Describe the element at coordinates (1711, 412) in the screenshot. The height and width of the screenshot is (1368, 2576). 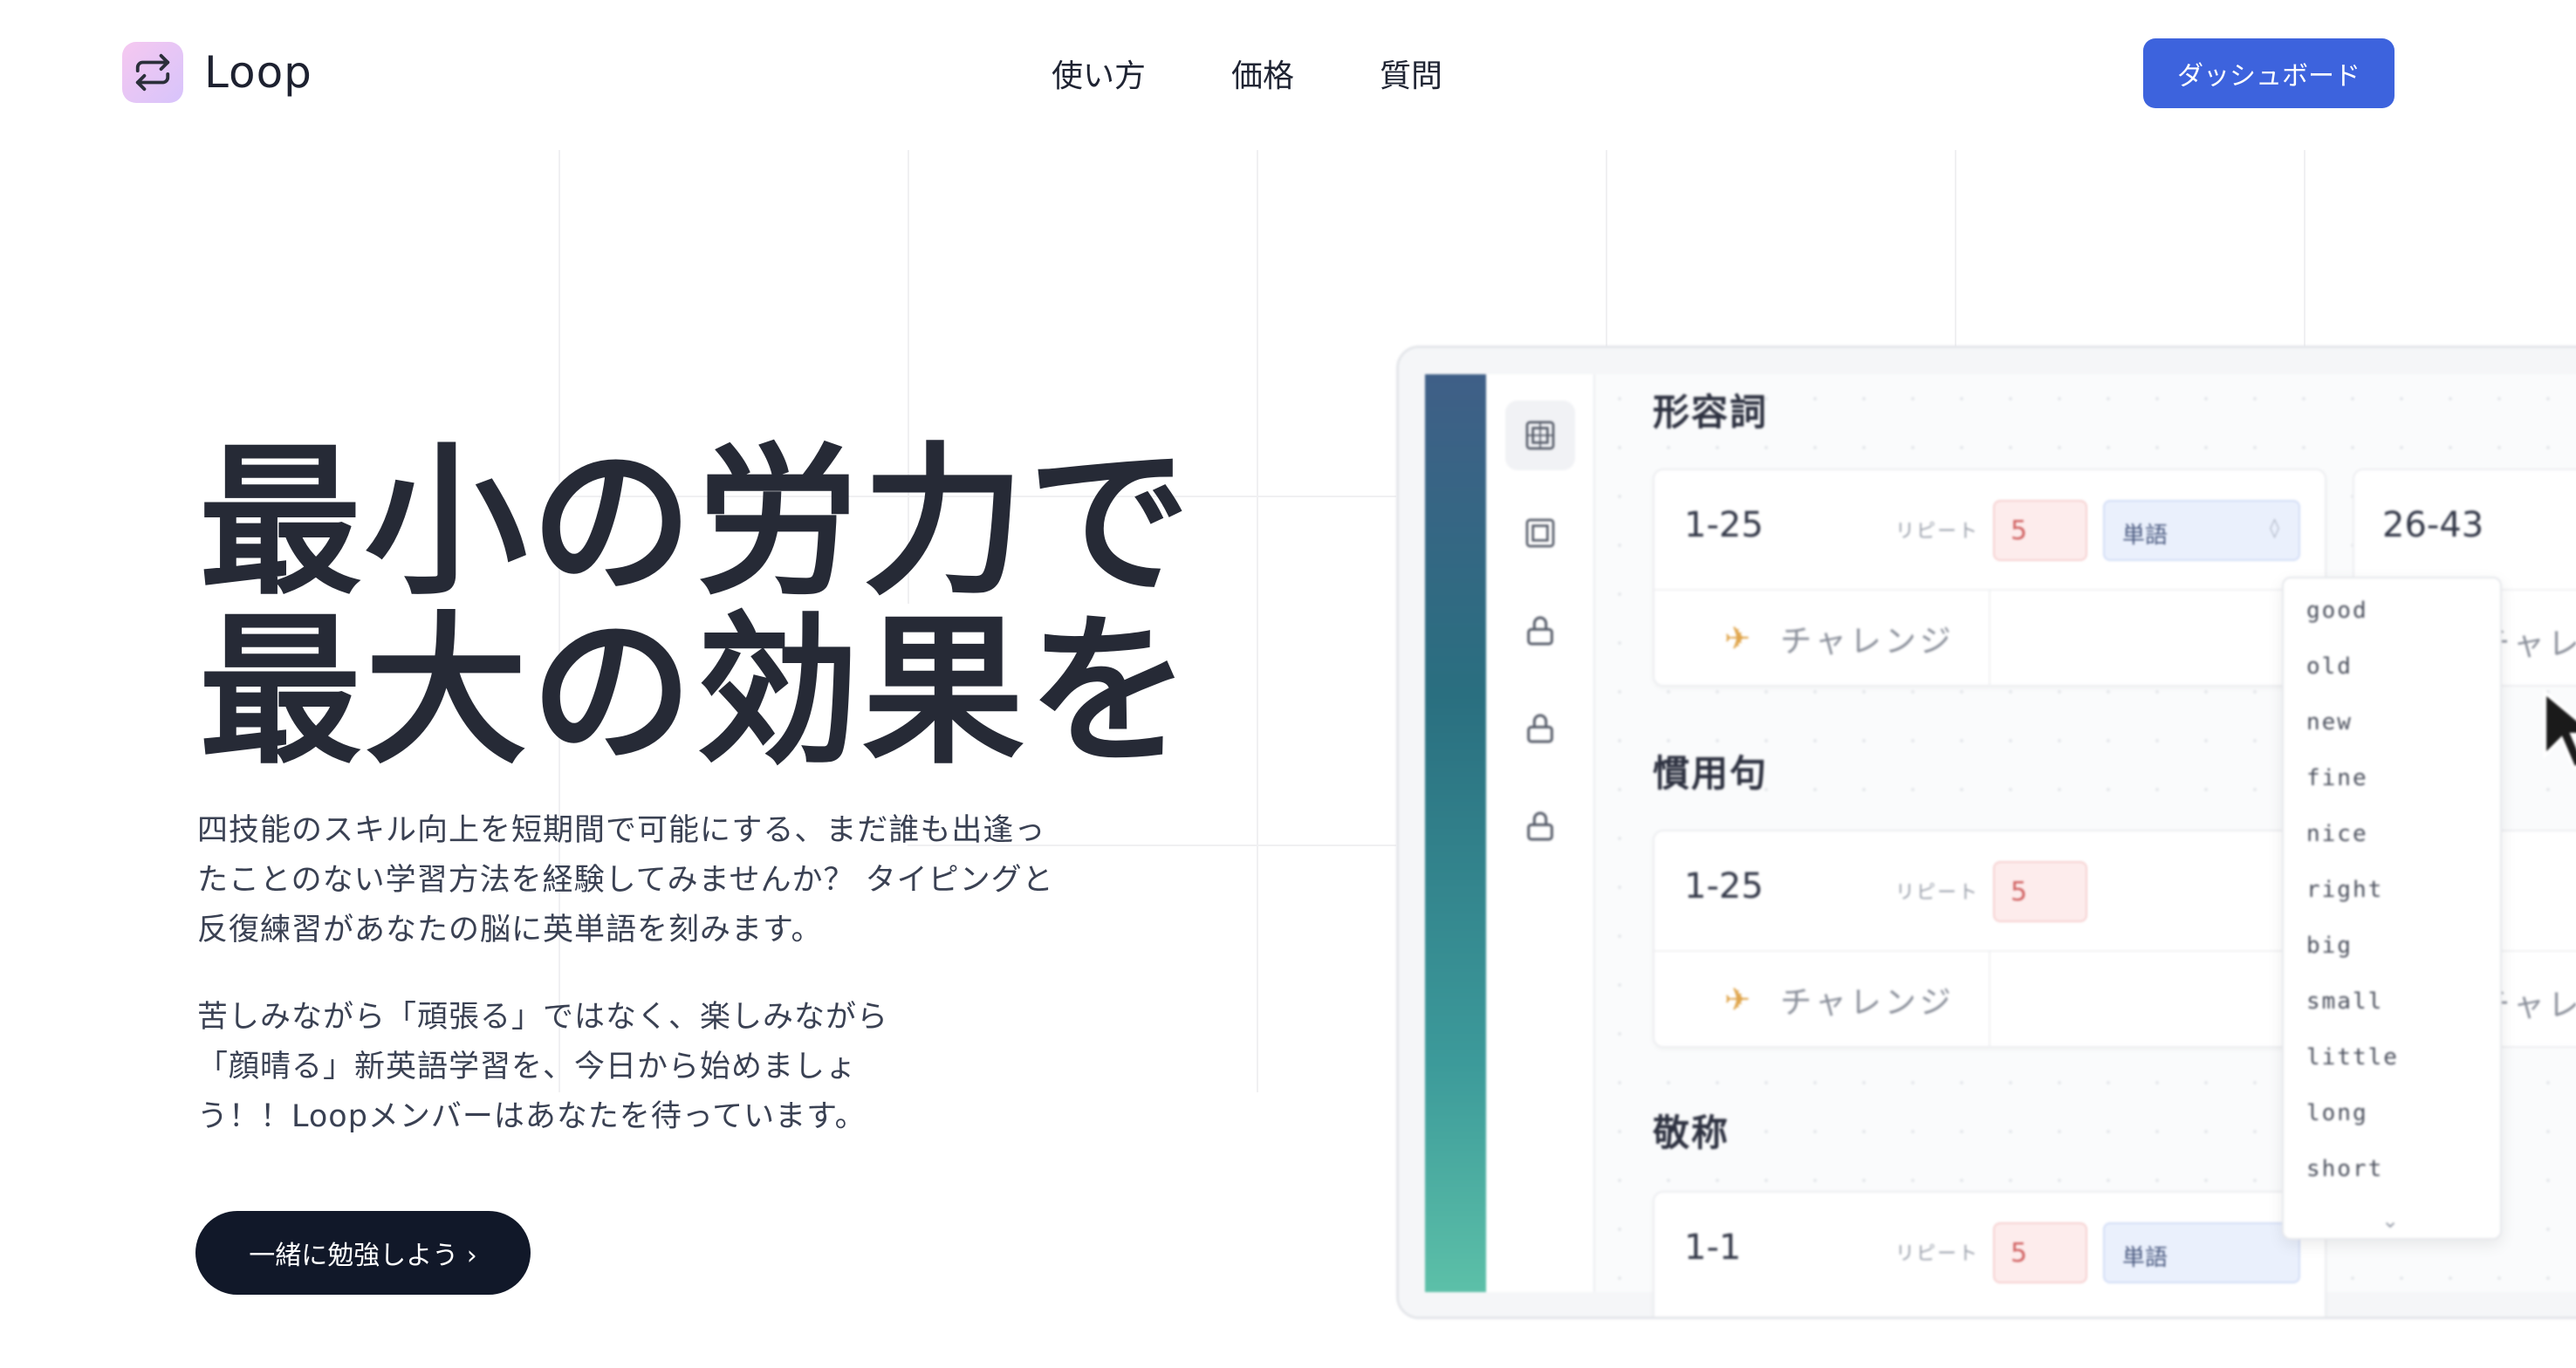
I see `section-title: 形容詞` at that location.